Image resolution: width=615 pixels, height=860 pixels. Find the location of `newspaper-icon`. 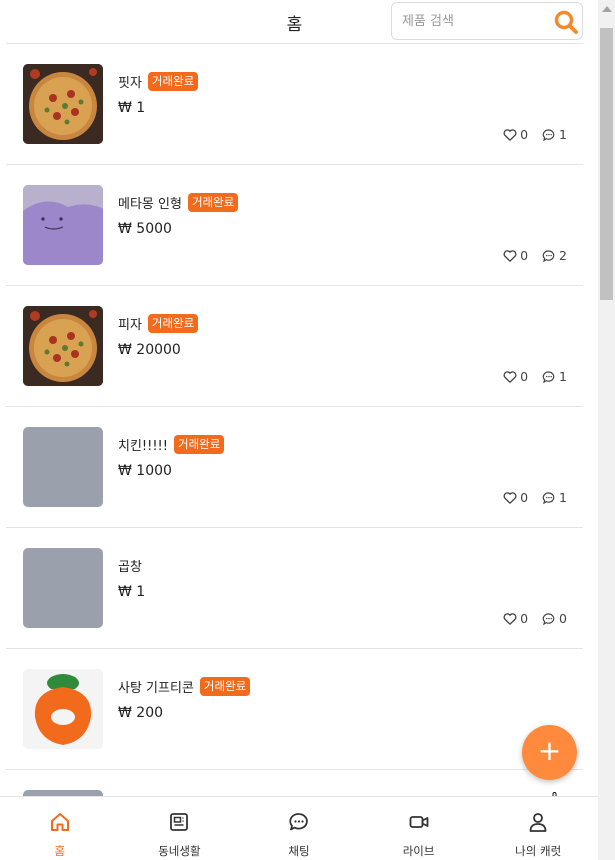

newspaper-icon is located at coordinates (179, 822).